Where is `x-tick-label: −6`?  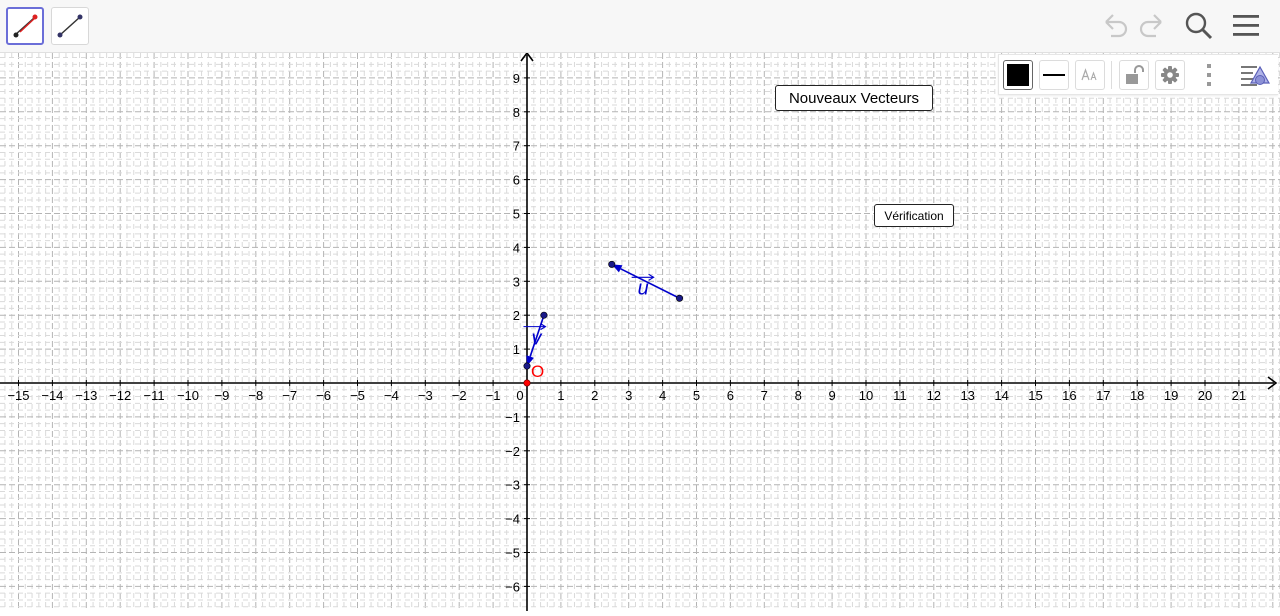 x-tick-label: −6 is located at coordinates (323, 395).